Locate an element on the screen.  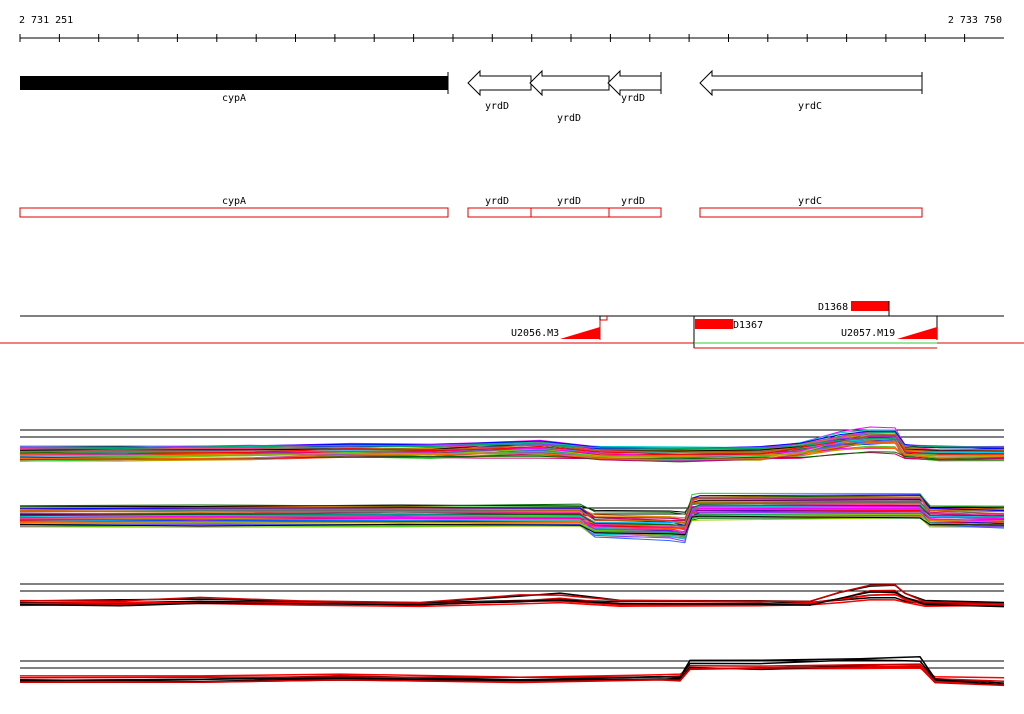
gene-track: cypA yrdD yrdD yrdD yrdC is located at coordinates (471, 96).